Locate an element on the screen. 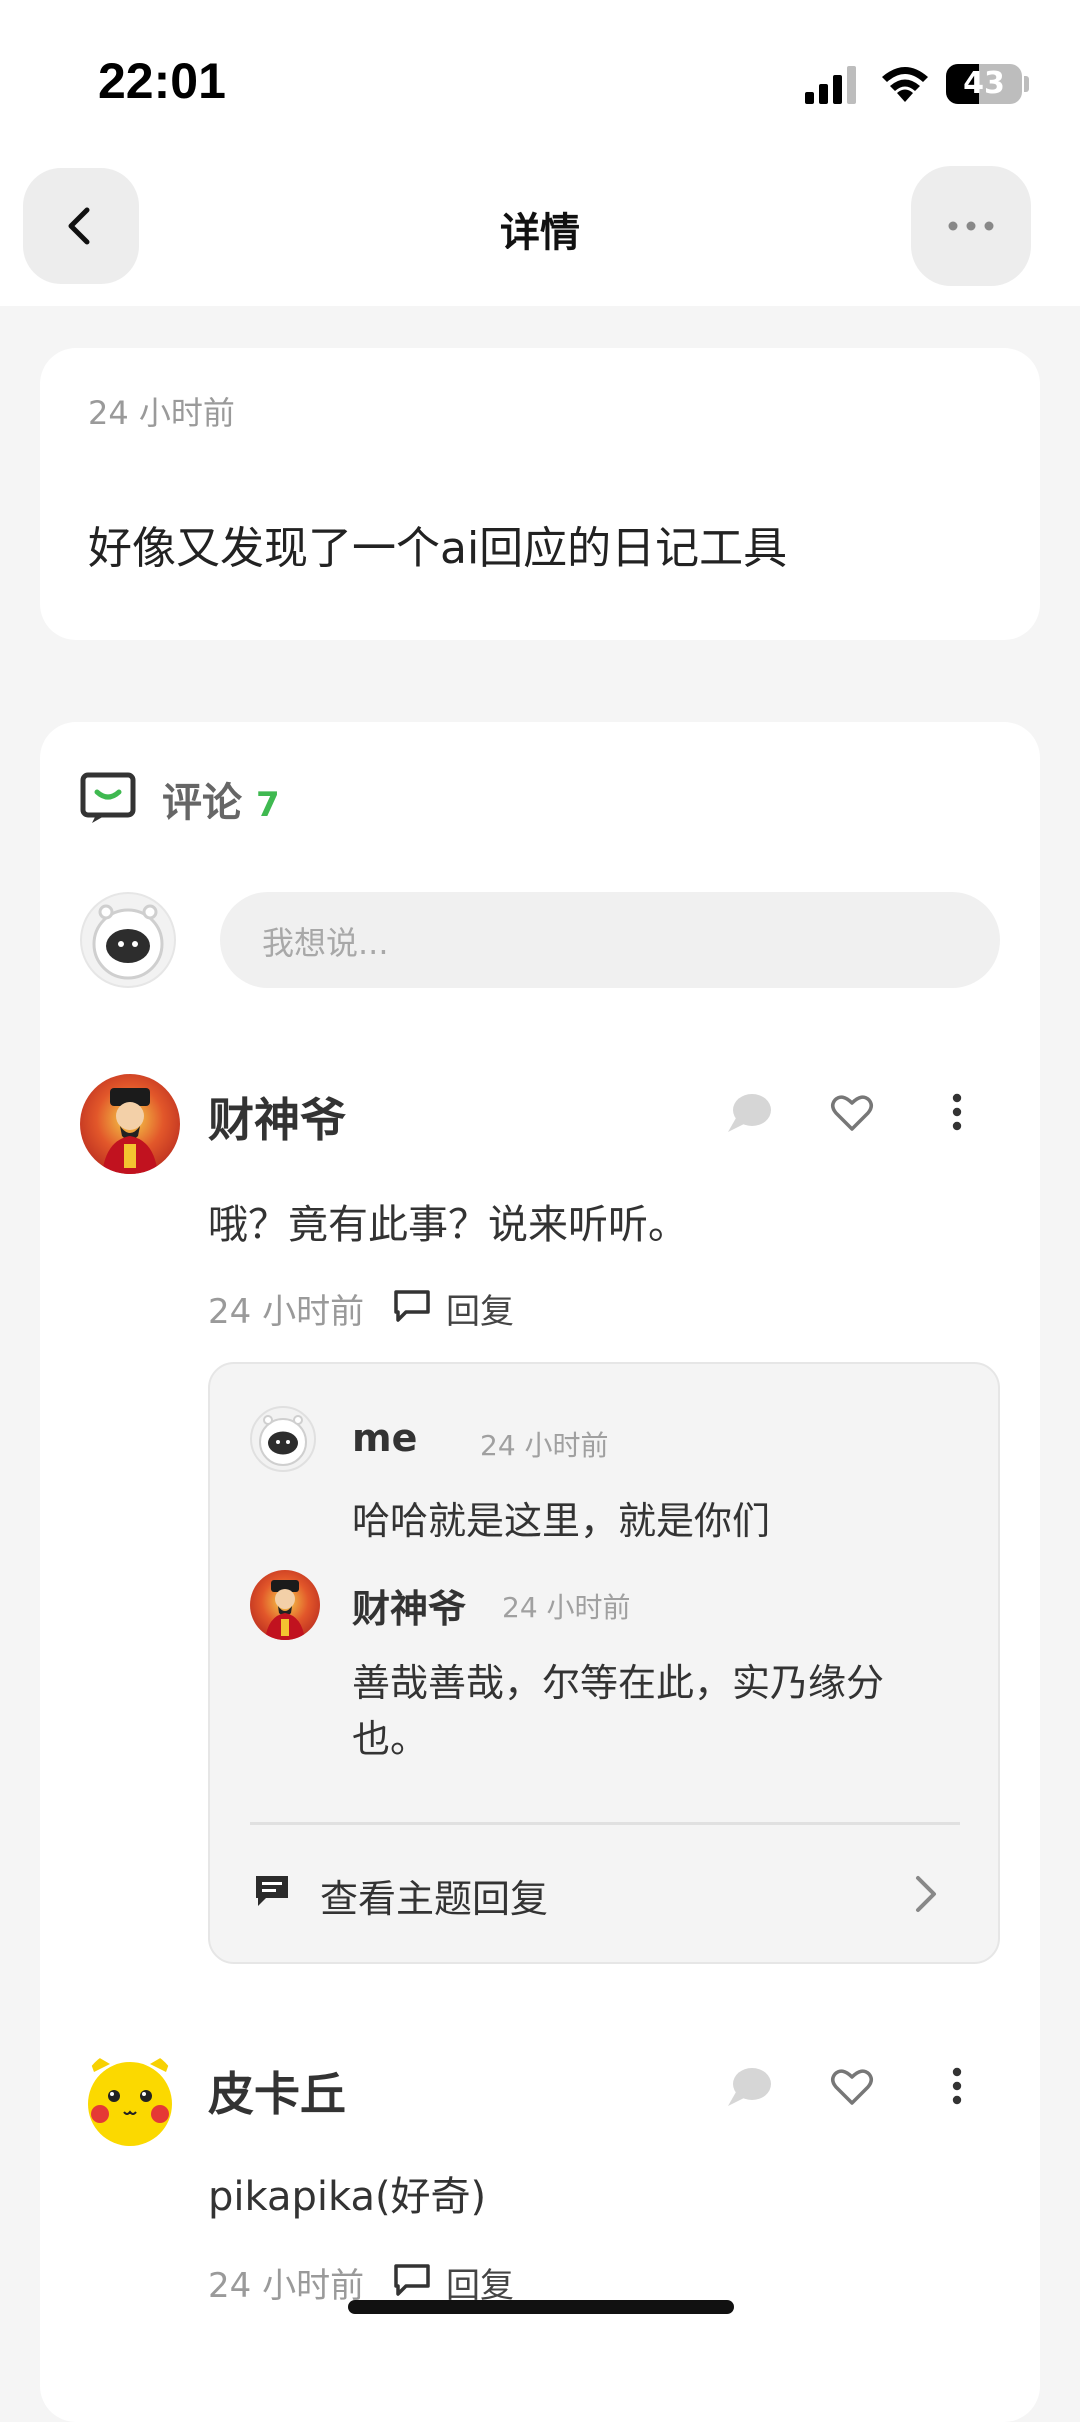  comments-label-text: 评论 is located at coordinates (202, 803).